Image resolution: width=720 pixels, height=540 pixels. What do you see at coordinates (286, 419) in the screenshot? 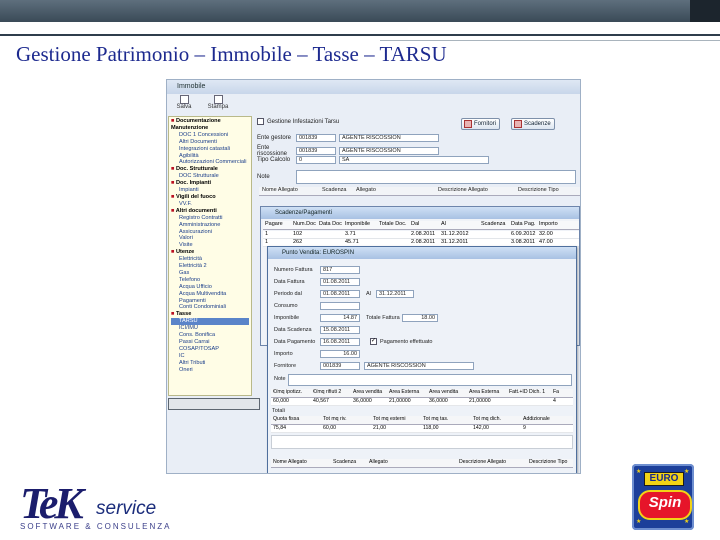
I see `cell: Quota fissa` at bounding box center [286, 419].